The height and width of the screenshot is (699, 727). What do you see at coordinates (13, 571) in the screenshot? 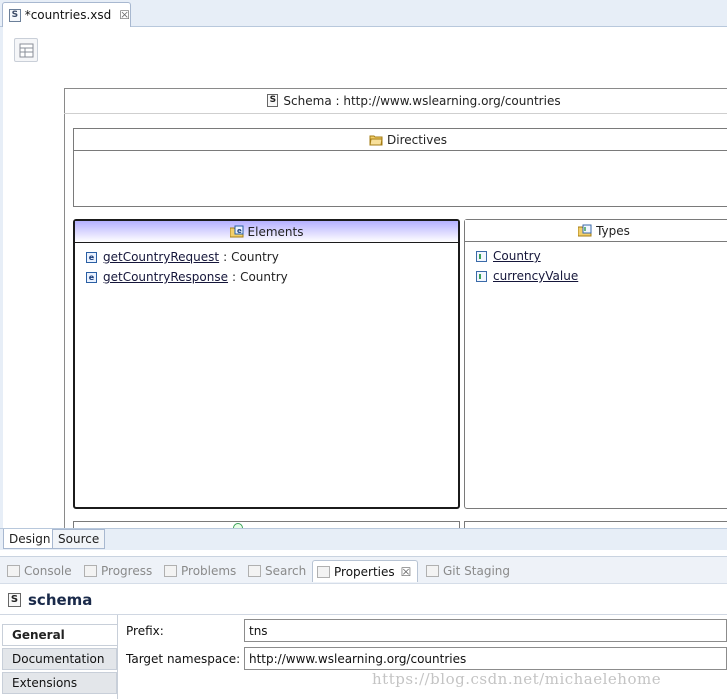
I see `console-icon` at bounding box center [13, 571].